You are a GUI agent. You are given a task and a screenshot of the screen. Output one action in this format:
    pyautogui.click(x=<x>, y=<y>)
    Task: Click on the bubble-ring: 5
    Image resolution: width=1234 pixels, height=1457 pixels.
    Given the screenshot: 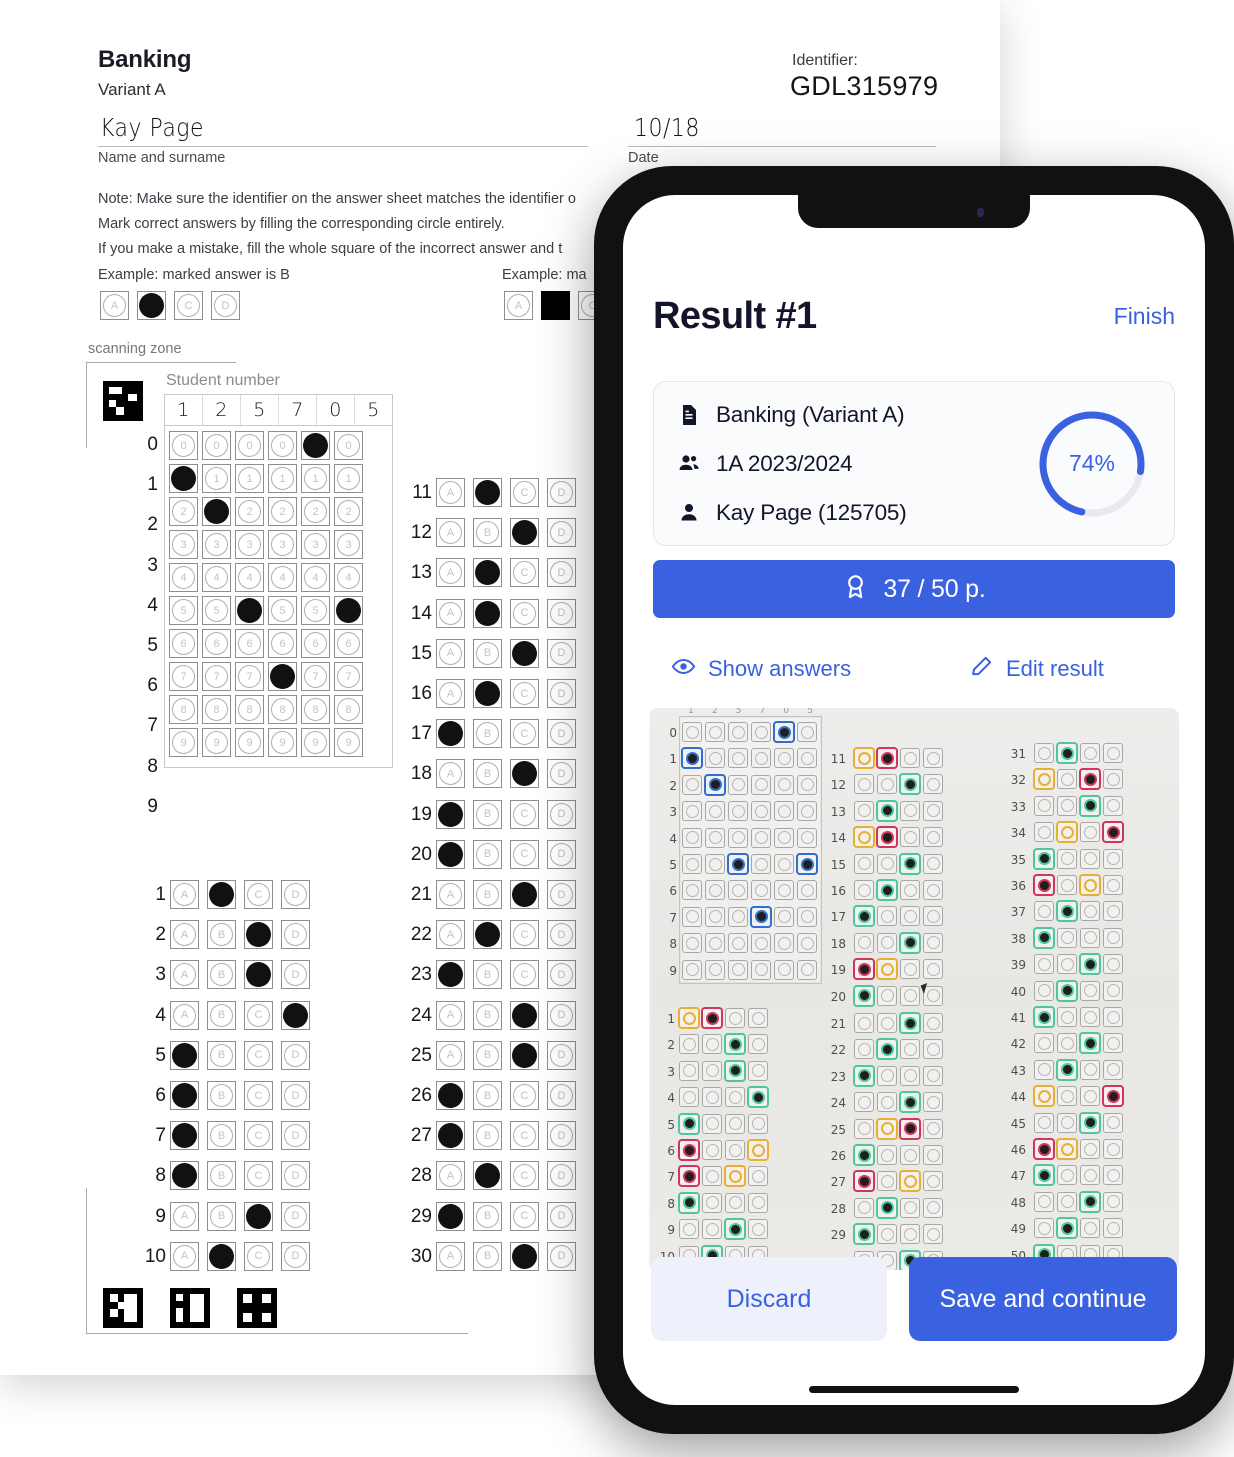 What is the action you would take?
    pyautogui.click(x=348, y=610)
    